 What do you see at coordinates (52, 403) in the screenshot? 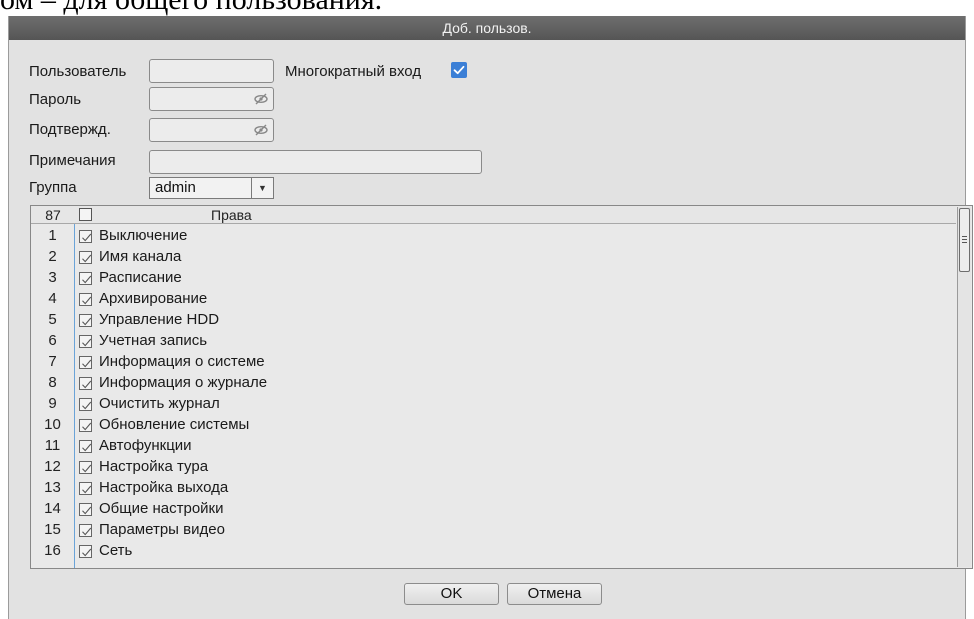
I see `row-number: 9` at bounding box center [52, 403].